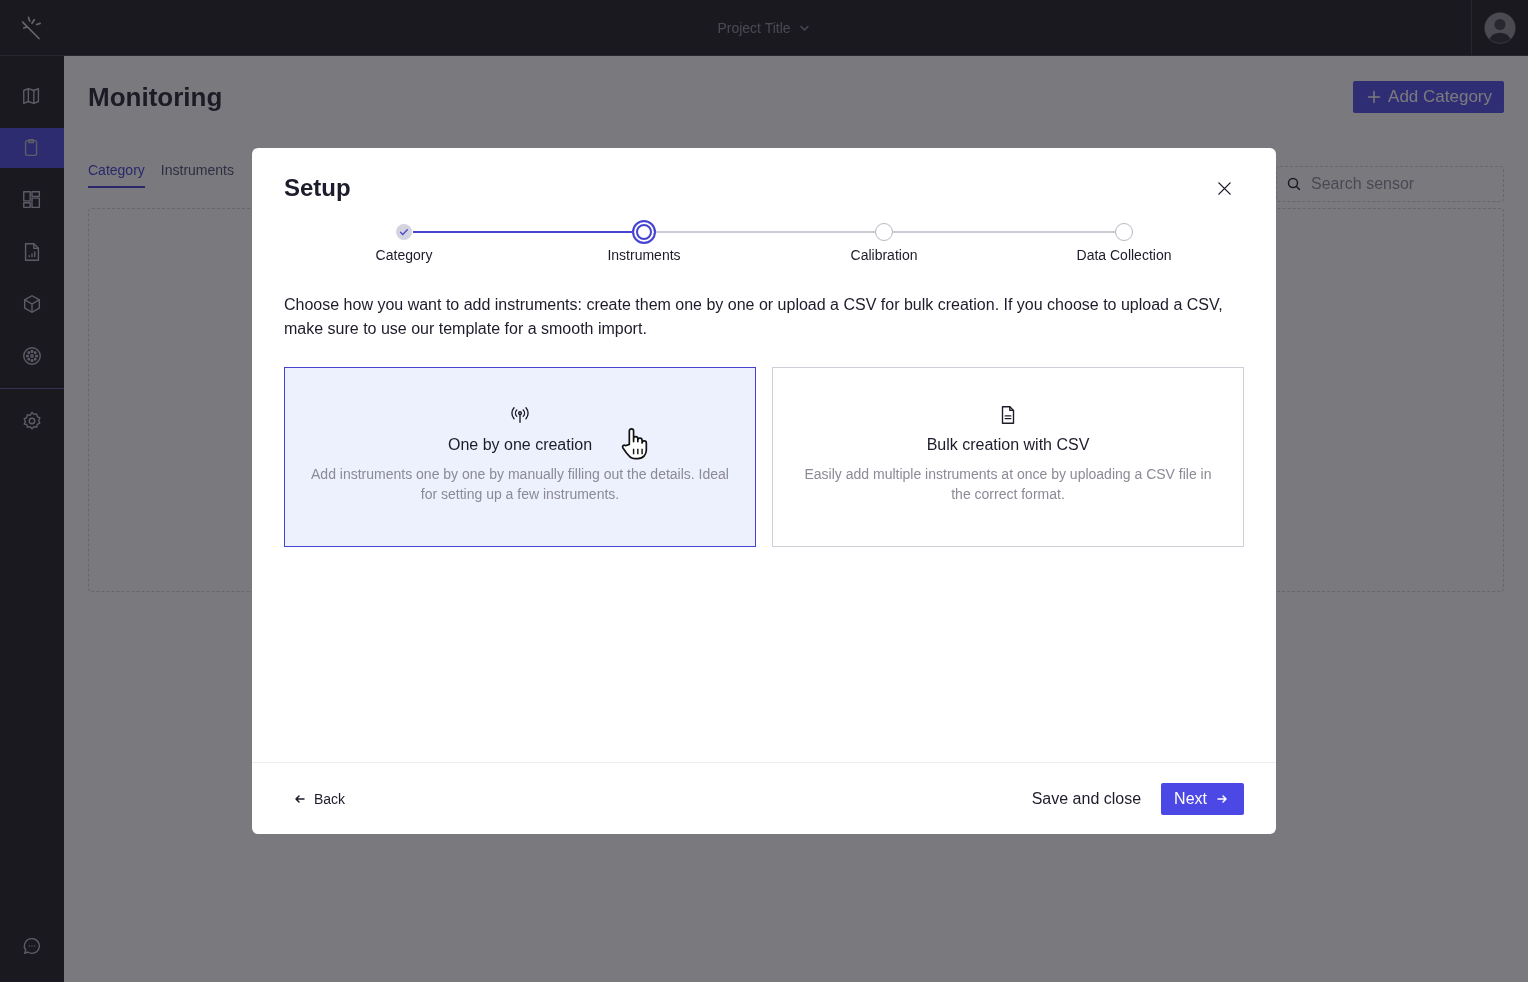 Image resolution: width=1528 pixels, height=982 pixels. Describe the element at coordinates (520, 415) in the screenshot. I see `antenna-icon` at that location.